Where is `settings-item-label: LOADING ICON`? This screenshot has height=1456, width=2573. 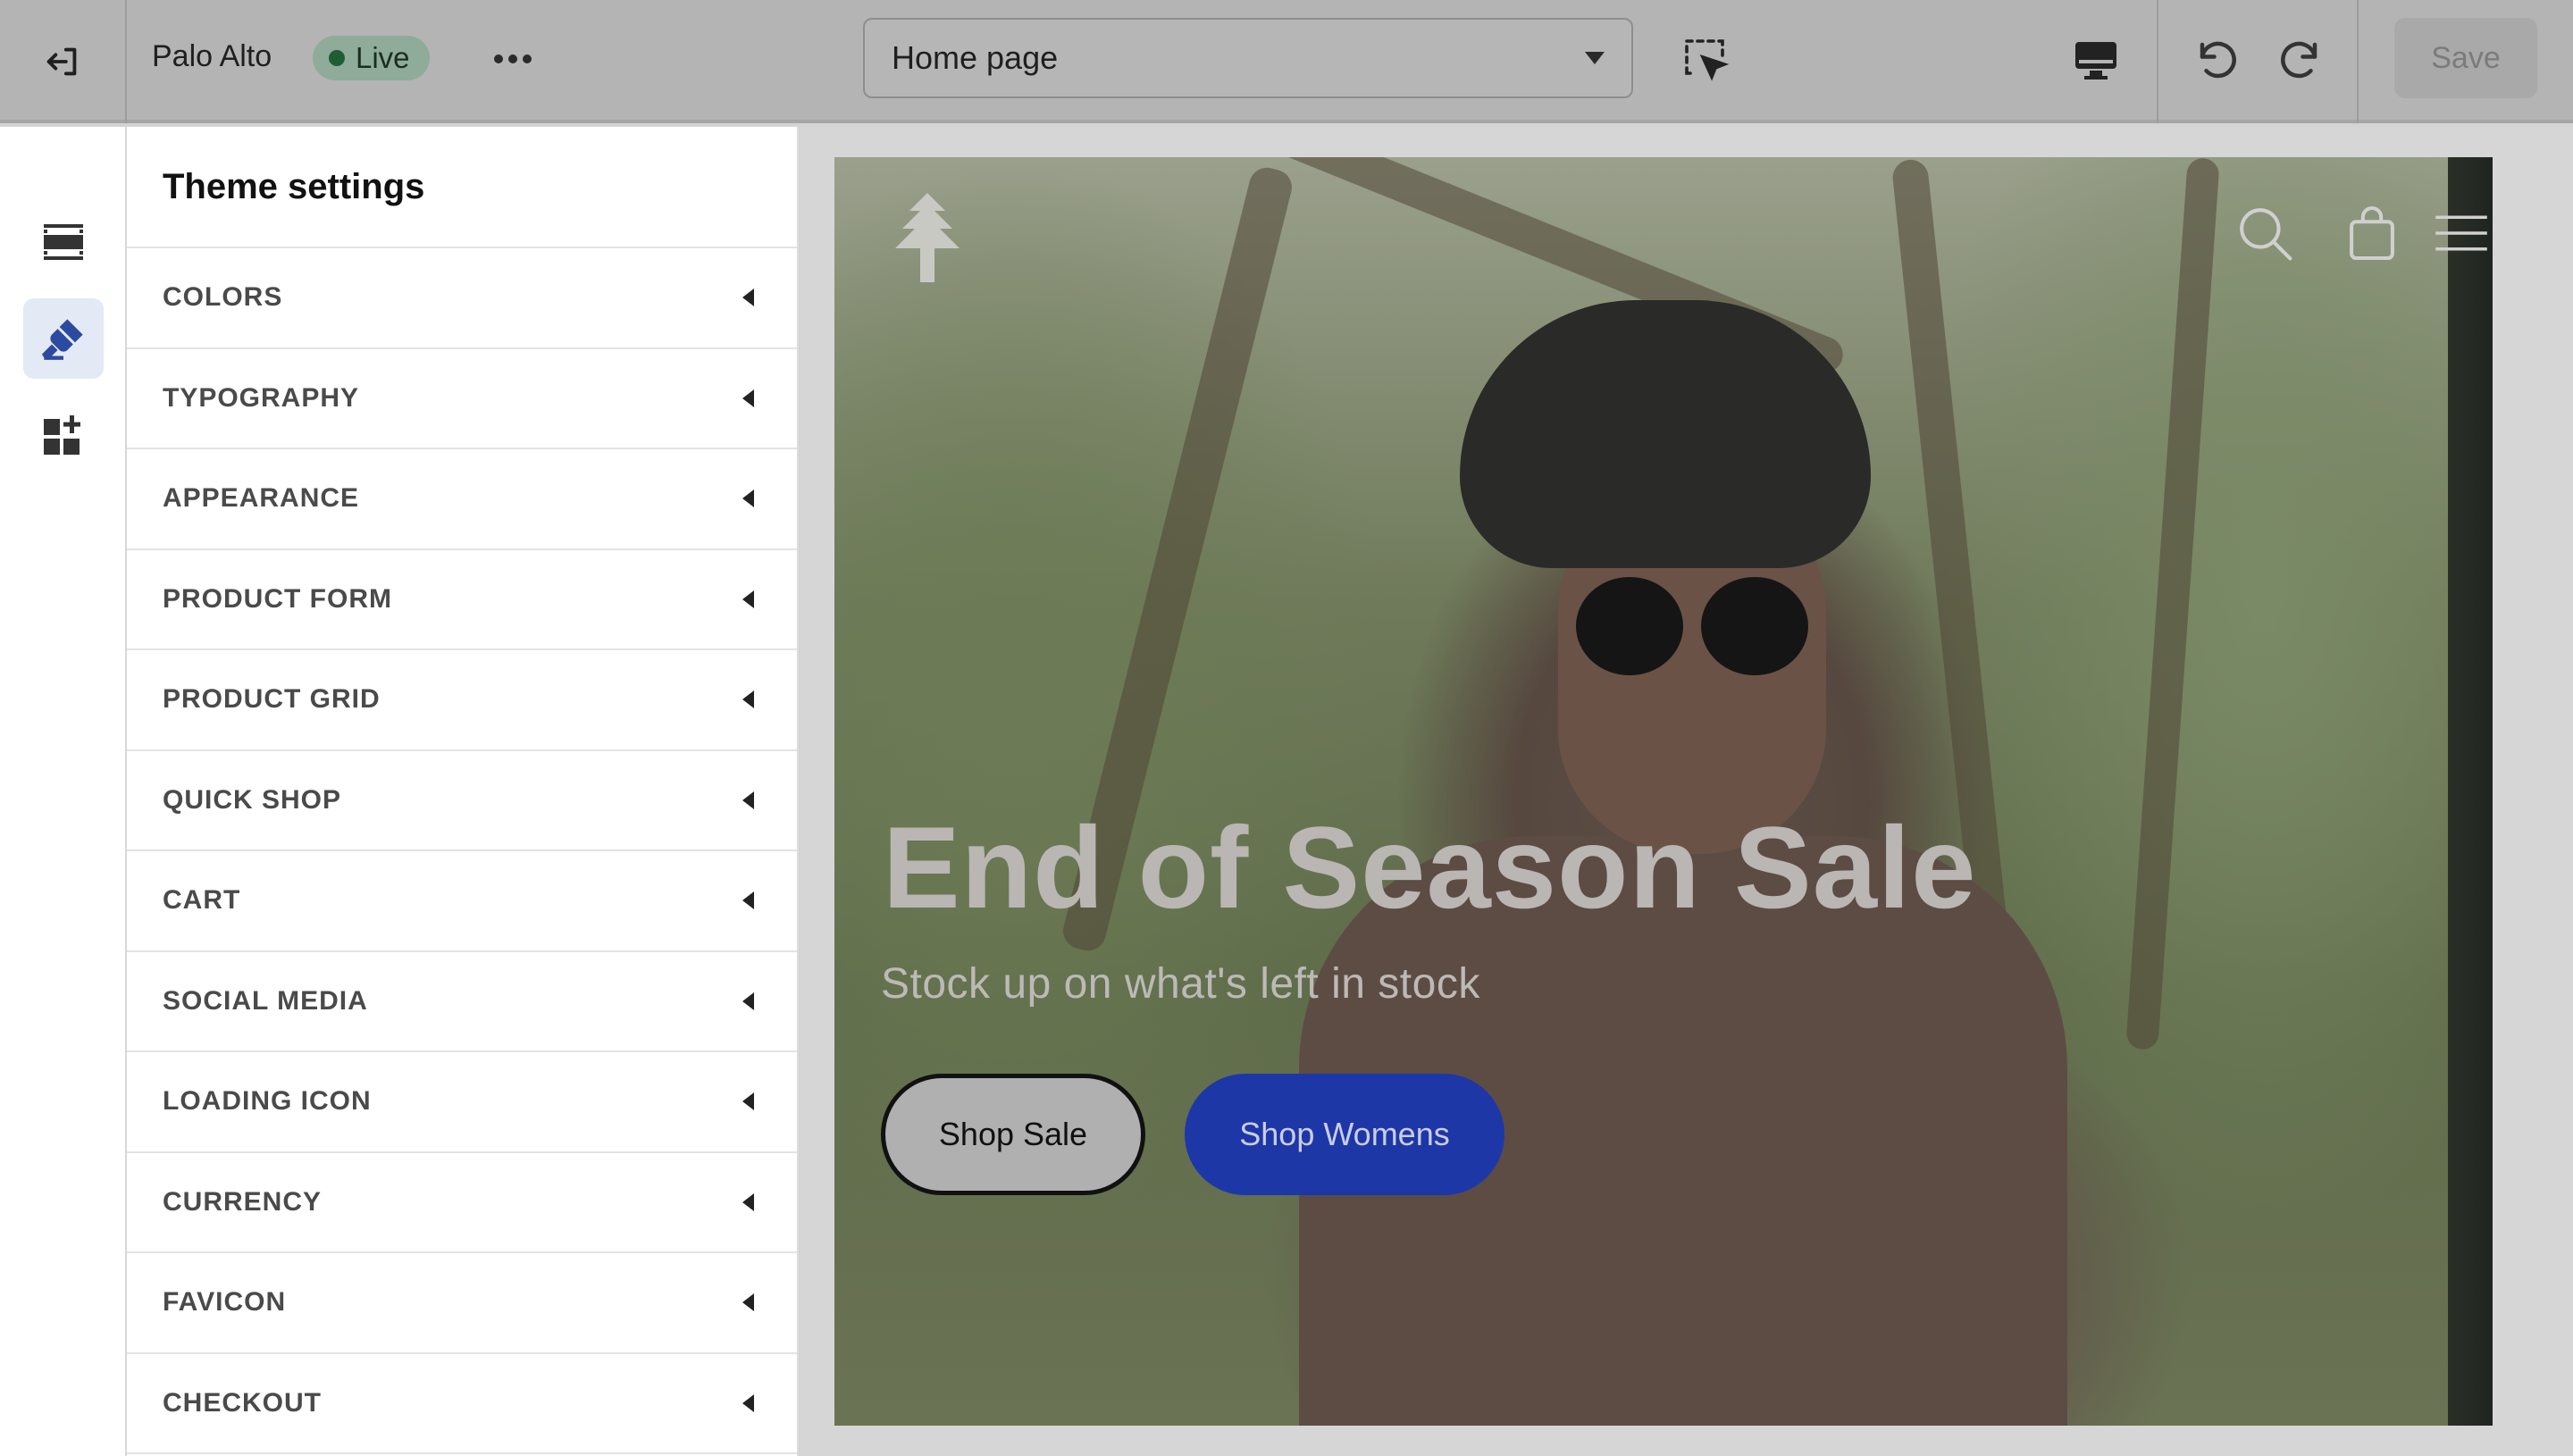 settings-item-label: LOADING ICON is located at coordinates (267, 1101).